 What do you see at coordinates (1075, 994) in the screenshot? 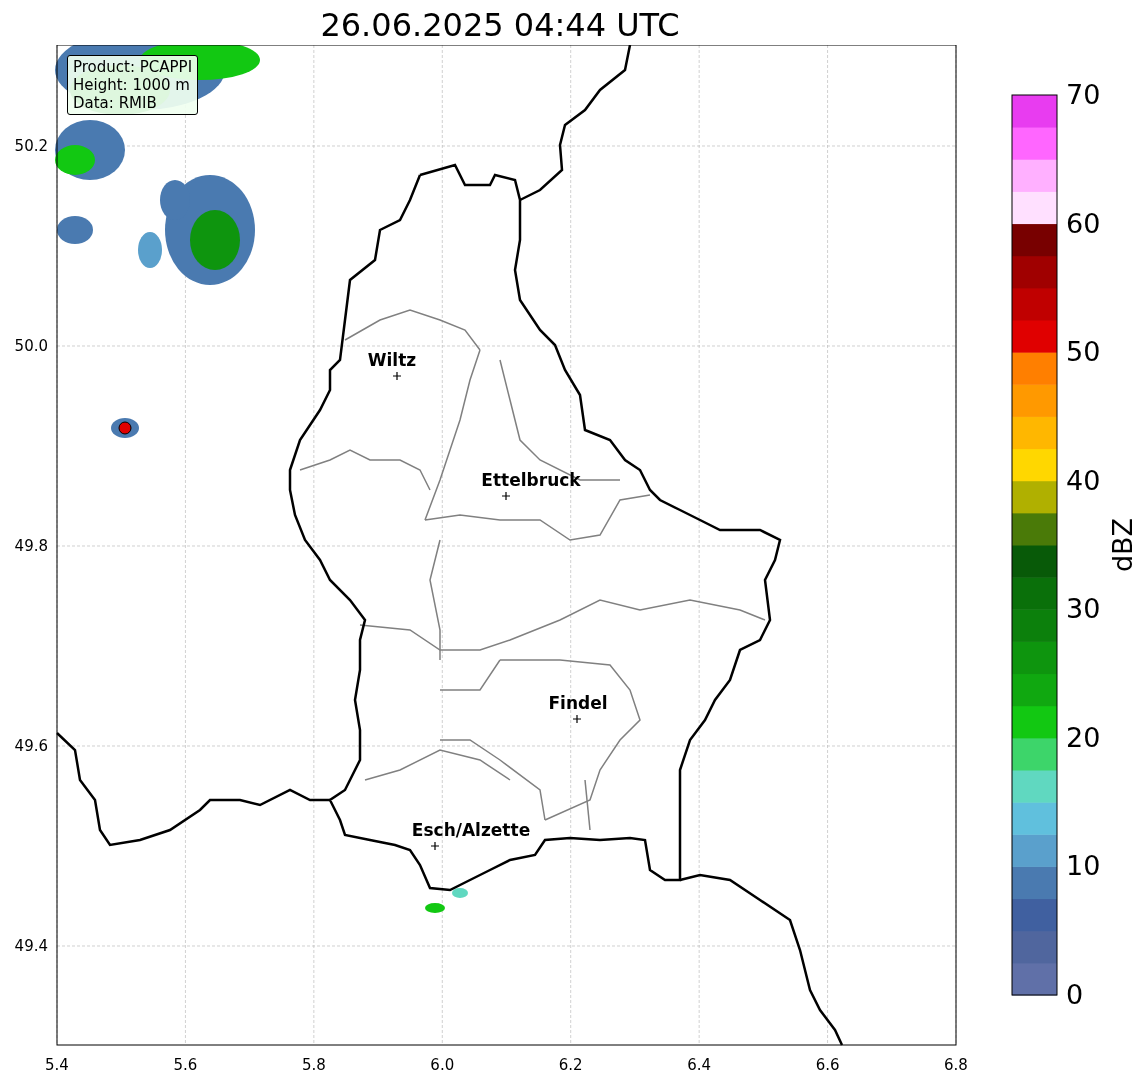
I see `scale-tick-label: 0` at bounding box center [1075, 994].